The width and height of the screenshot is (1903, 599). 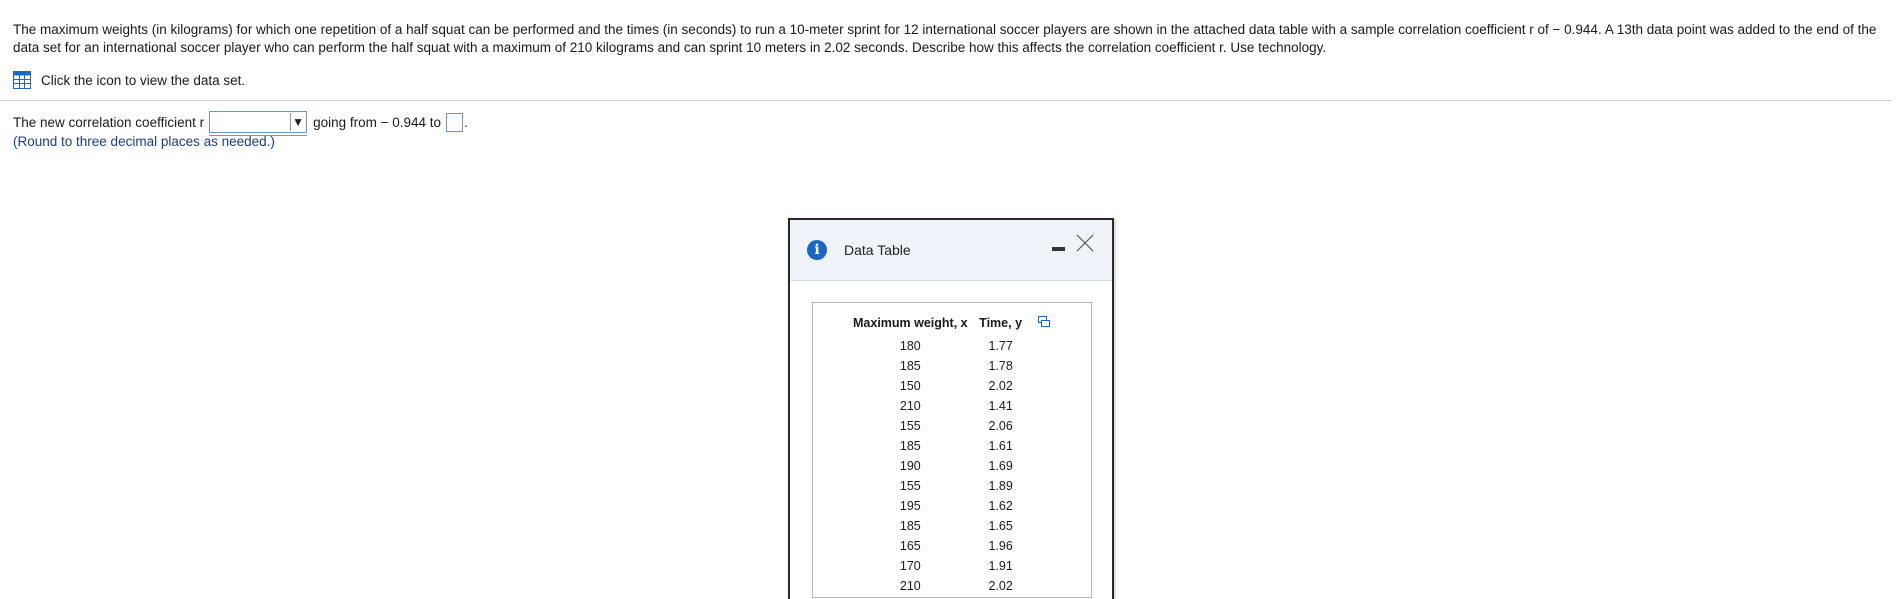 I want to click on table-row: 150 2.02, so click(x=938, y=386).